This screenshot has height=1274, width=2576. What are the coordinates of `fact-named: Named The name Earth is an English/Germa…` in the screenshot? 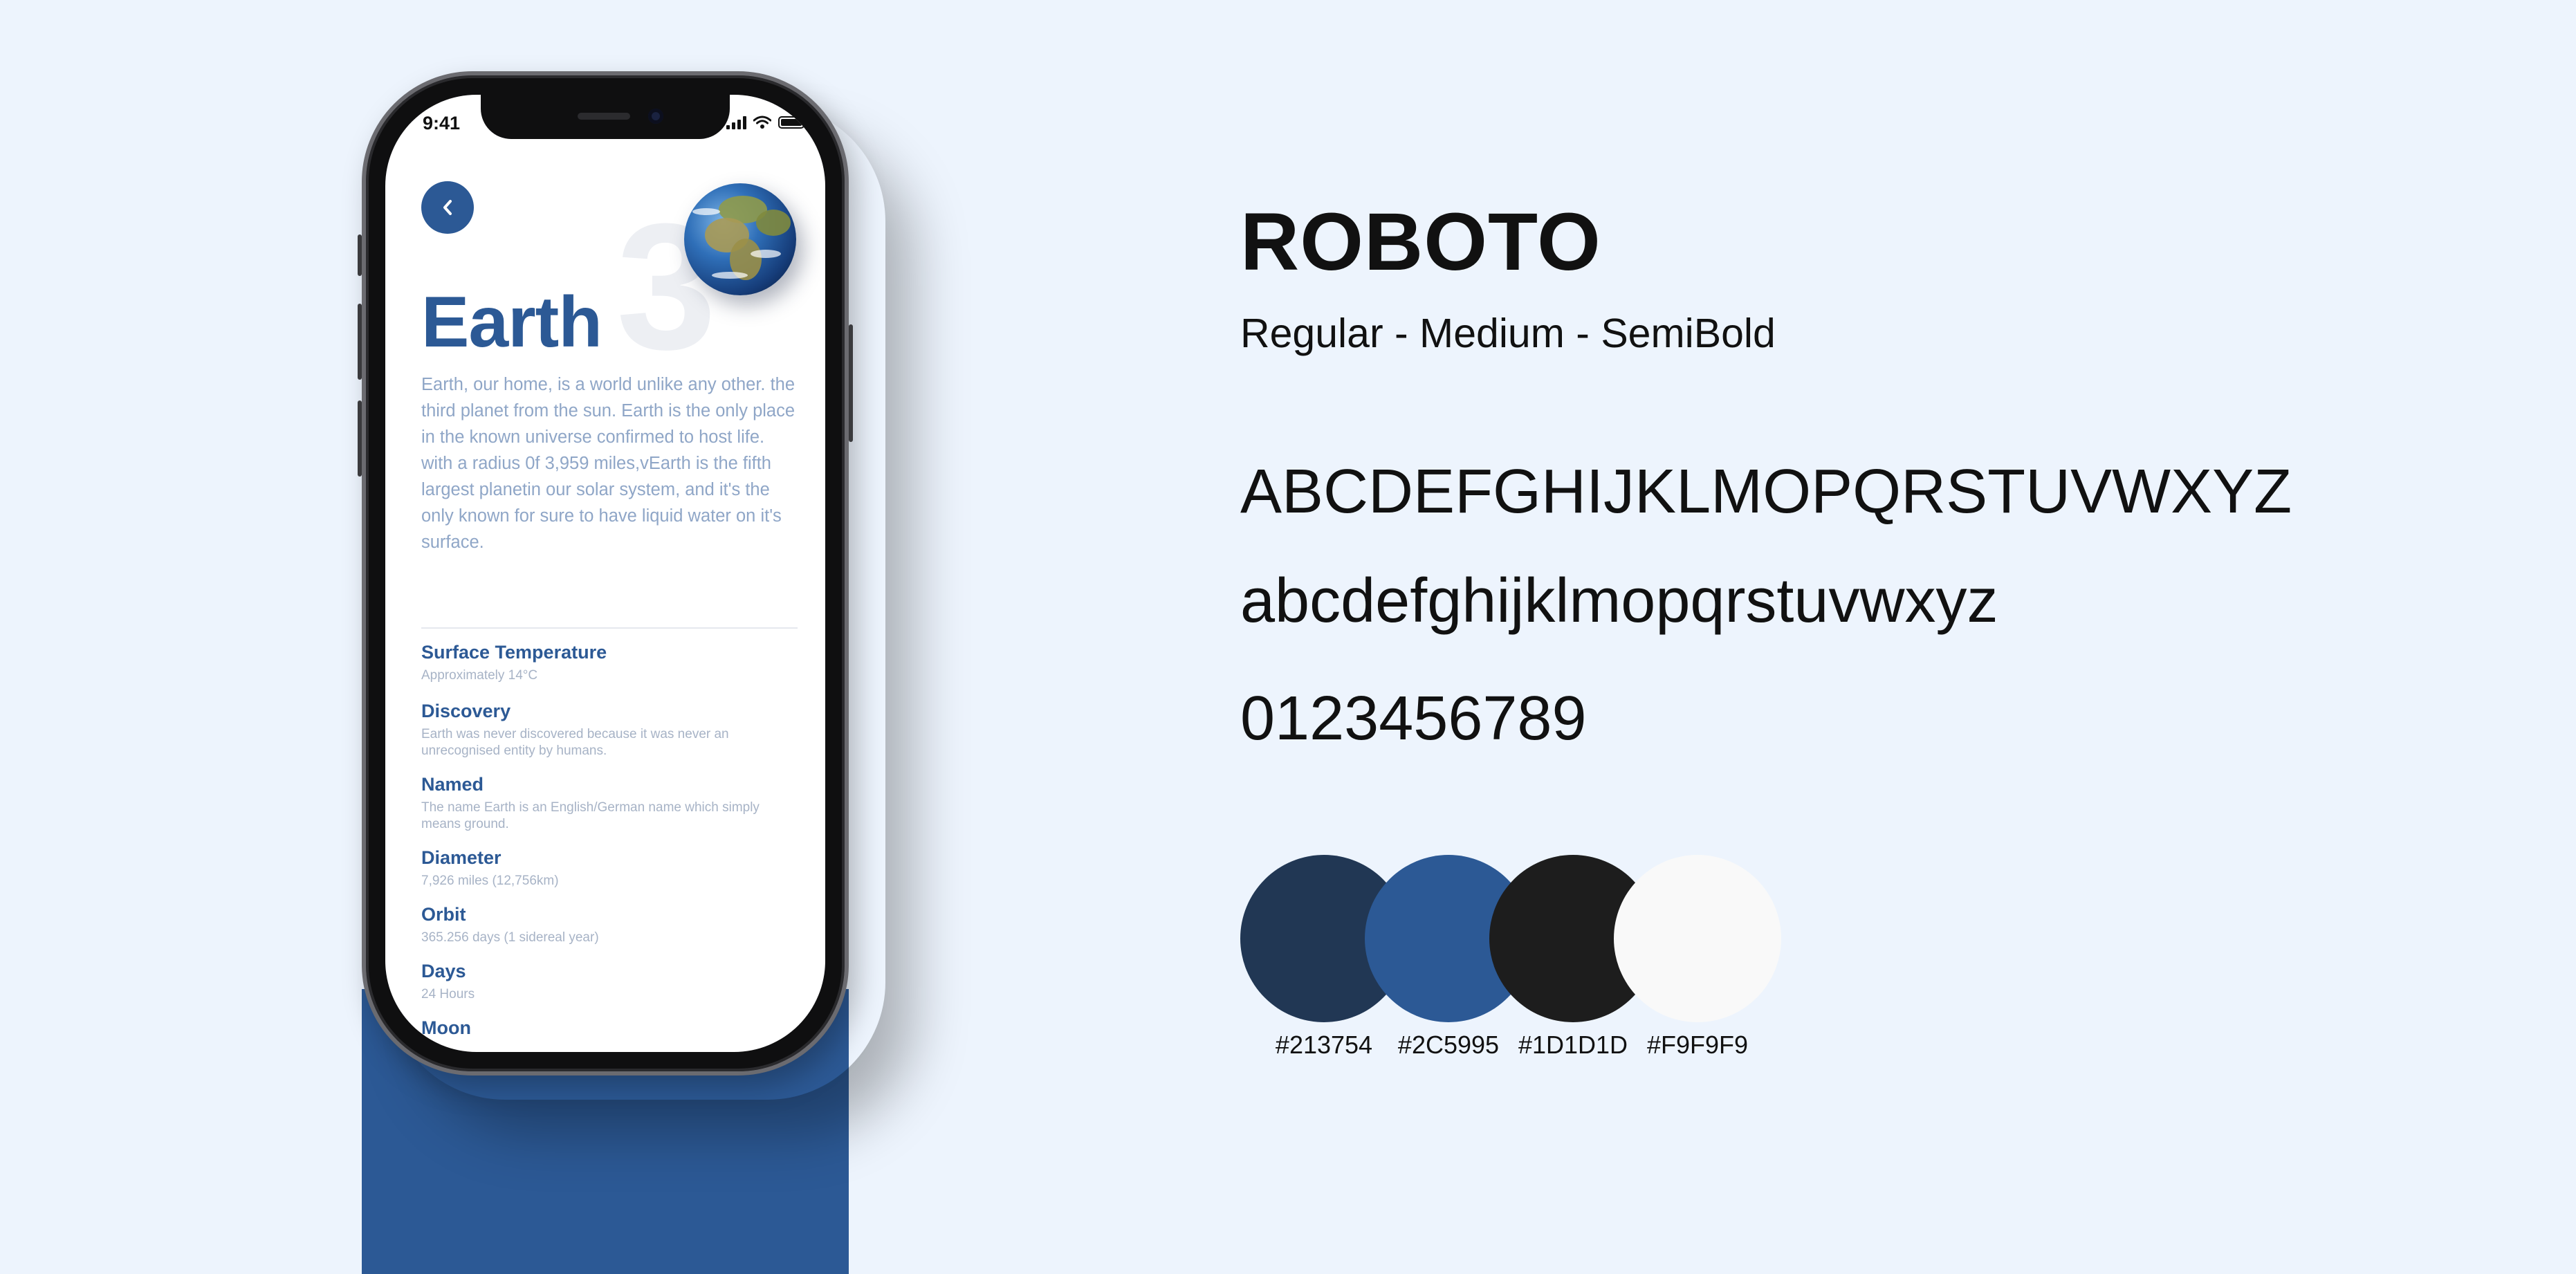 It's located at (609, 803).